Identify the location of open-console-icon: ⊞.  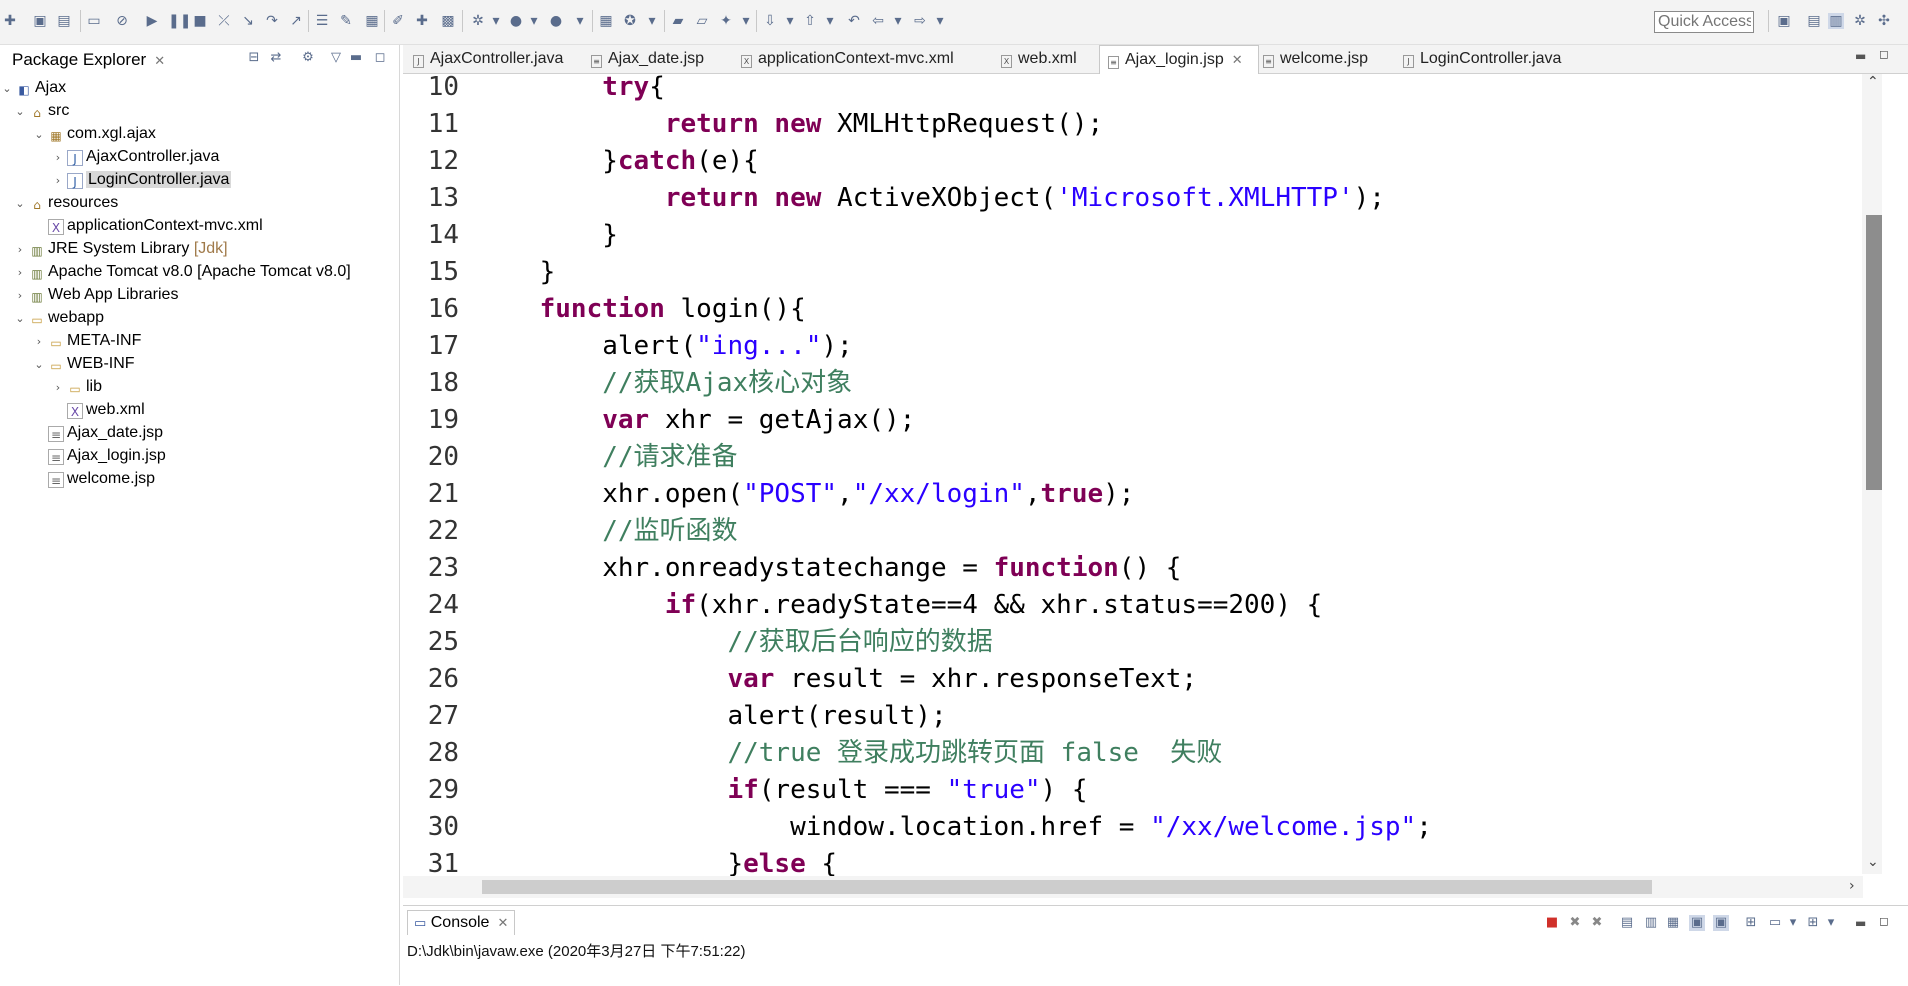
(1813, 923).